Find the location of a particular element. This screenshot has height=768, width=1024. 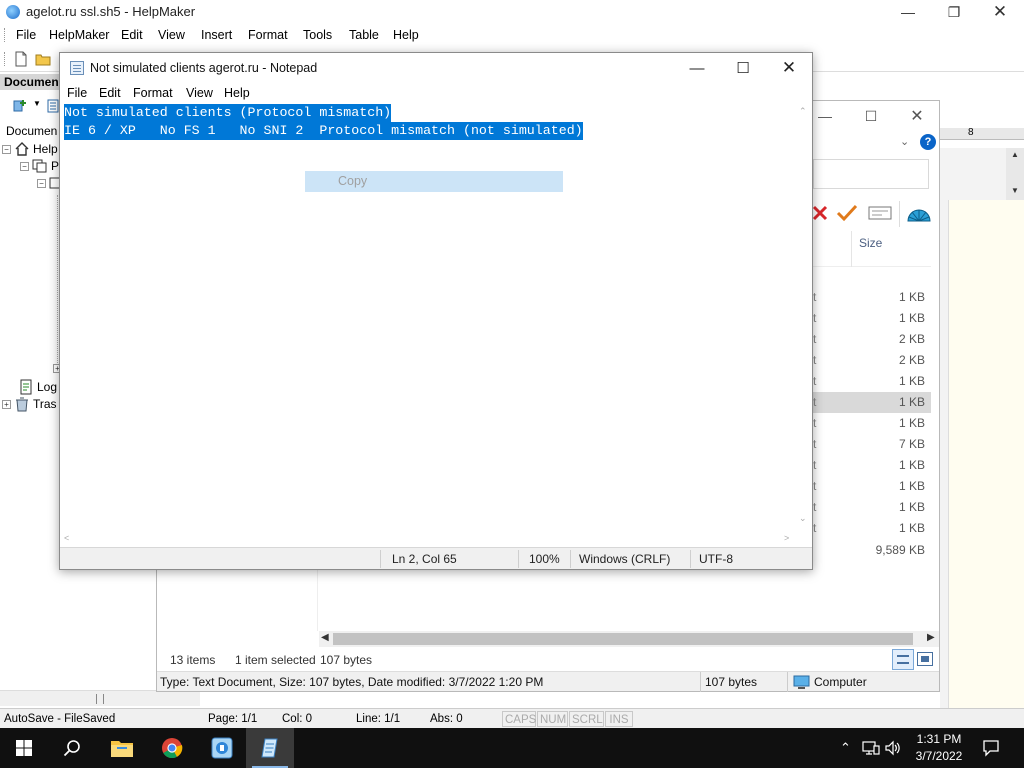

menu-file: File is located at coordinates (26, 35).